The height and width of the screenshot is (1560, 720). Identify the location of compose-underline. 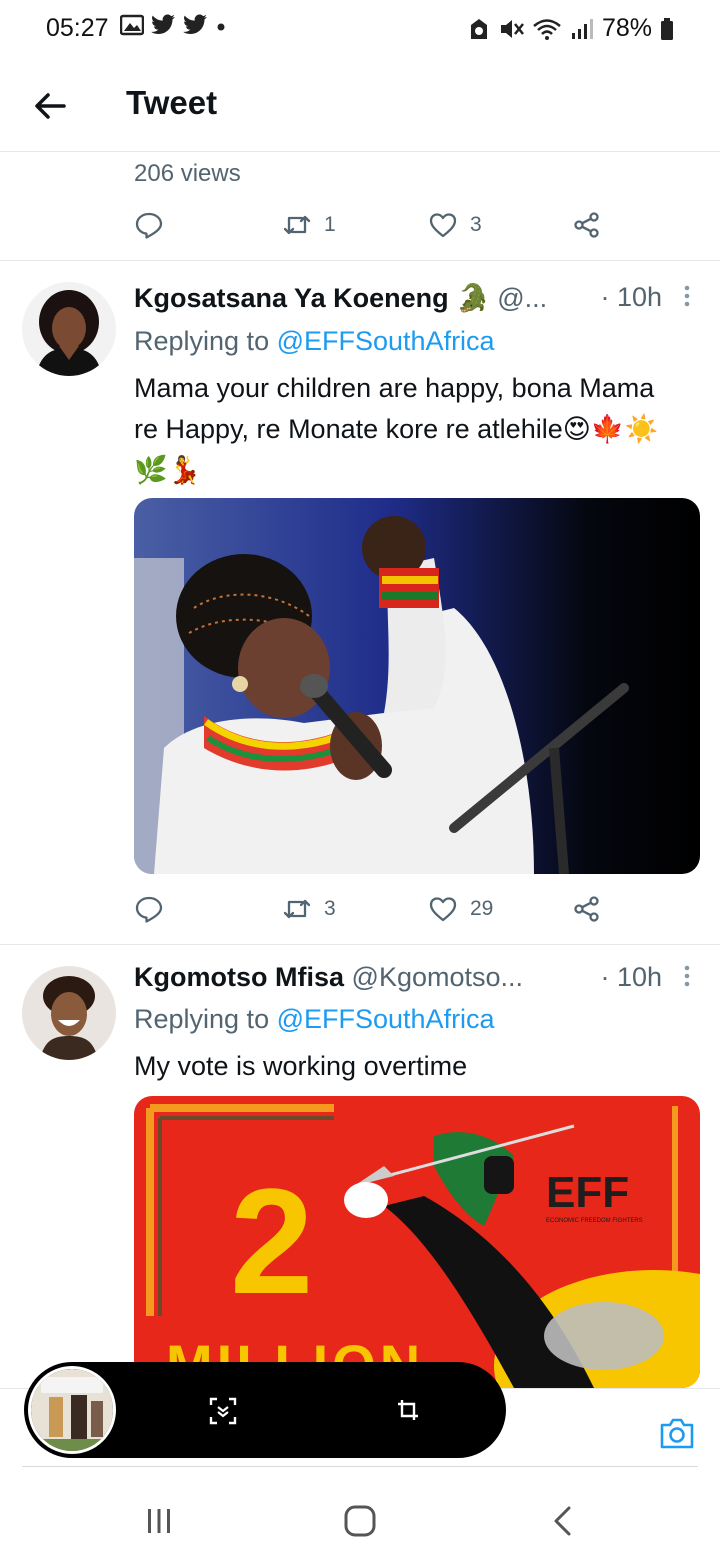
(360, 1466).